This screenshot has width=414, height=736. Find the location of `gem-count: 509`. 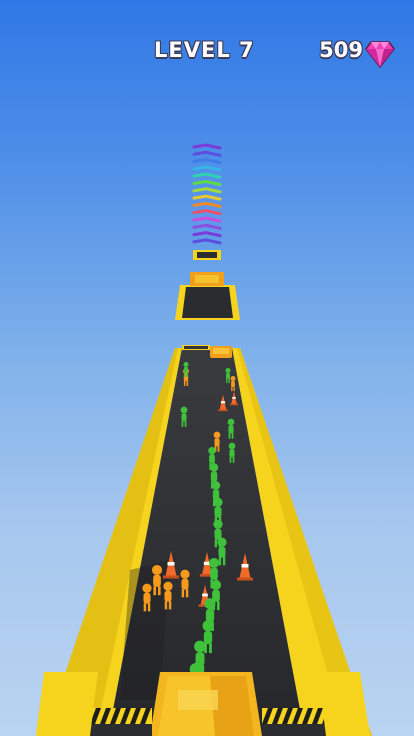

gem-count: 509 is located at coordinates (341, 50).